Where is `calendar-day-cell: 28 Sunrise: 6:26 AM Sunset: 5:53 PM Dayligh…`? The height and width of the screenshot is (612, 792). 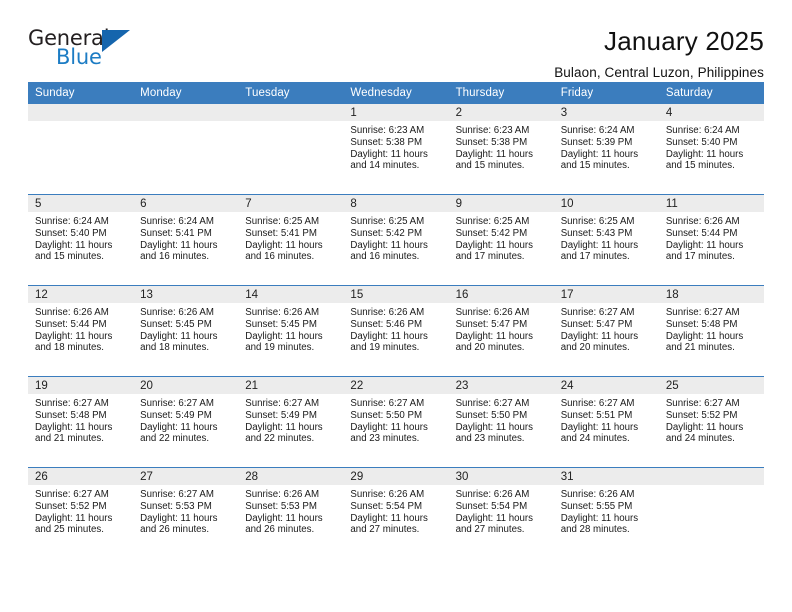
calendar-day-cell: 28 Sunrise: 6:26 AM Sunset: 5:53 PM Dayligh… is located at coordinates (291, 512).